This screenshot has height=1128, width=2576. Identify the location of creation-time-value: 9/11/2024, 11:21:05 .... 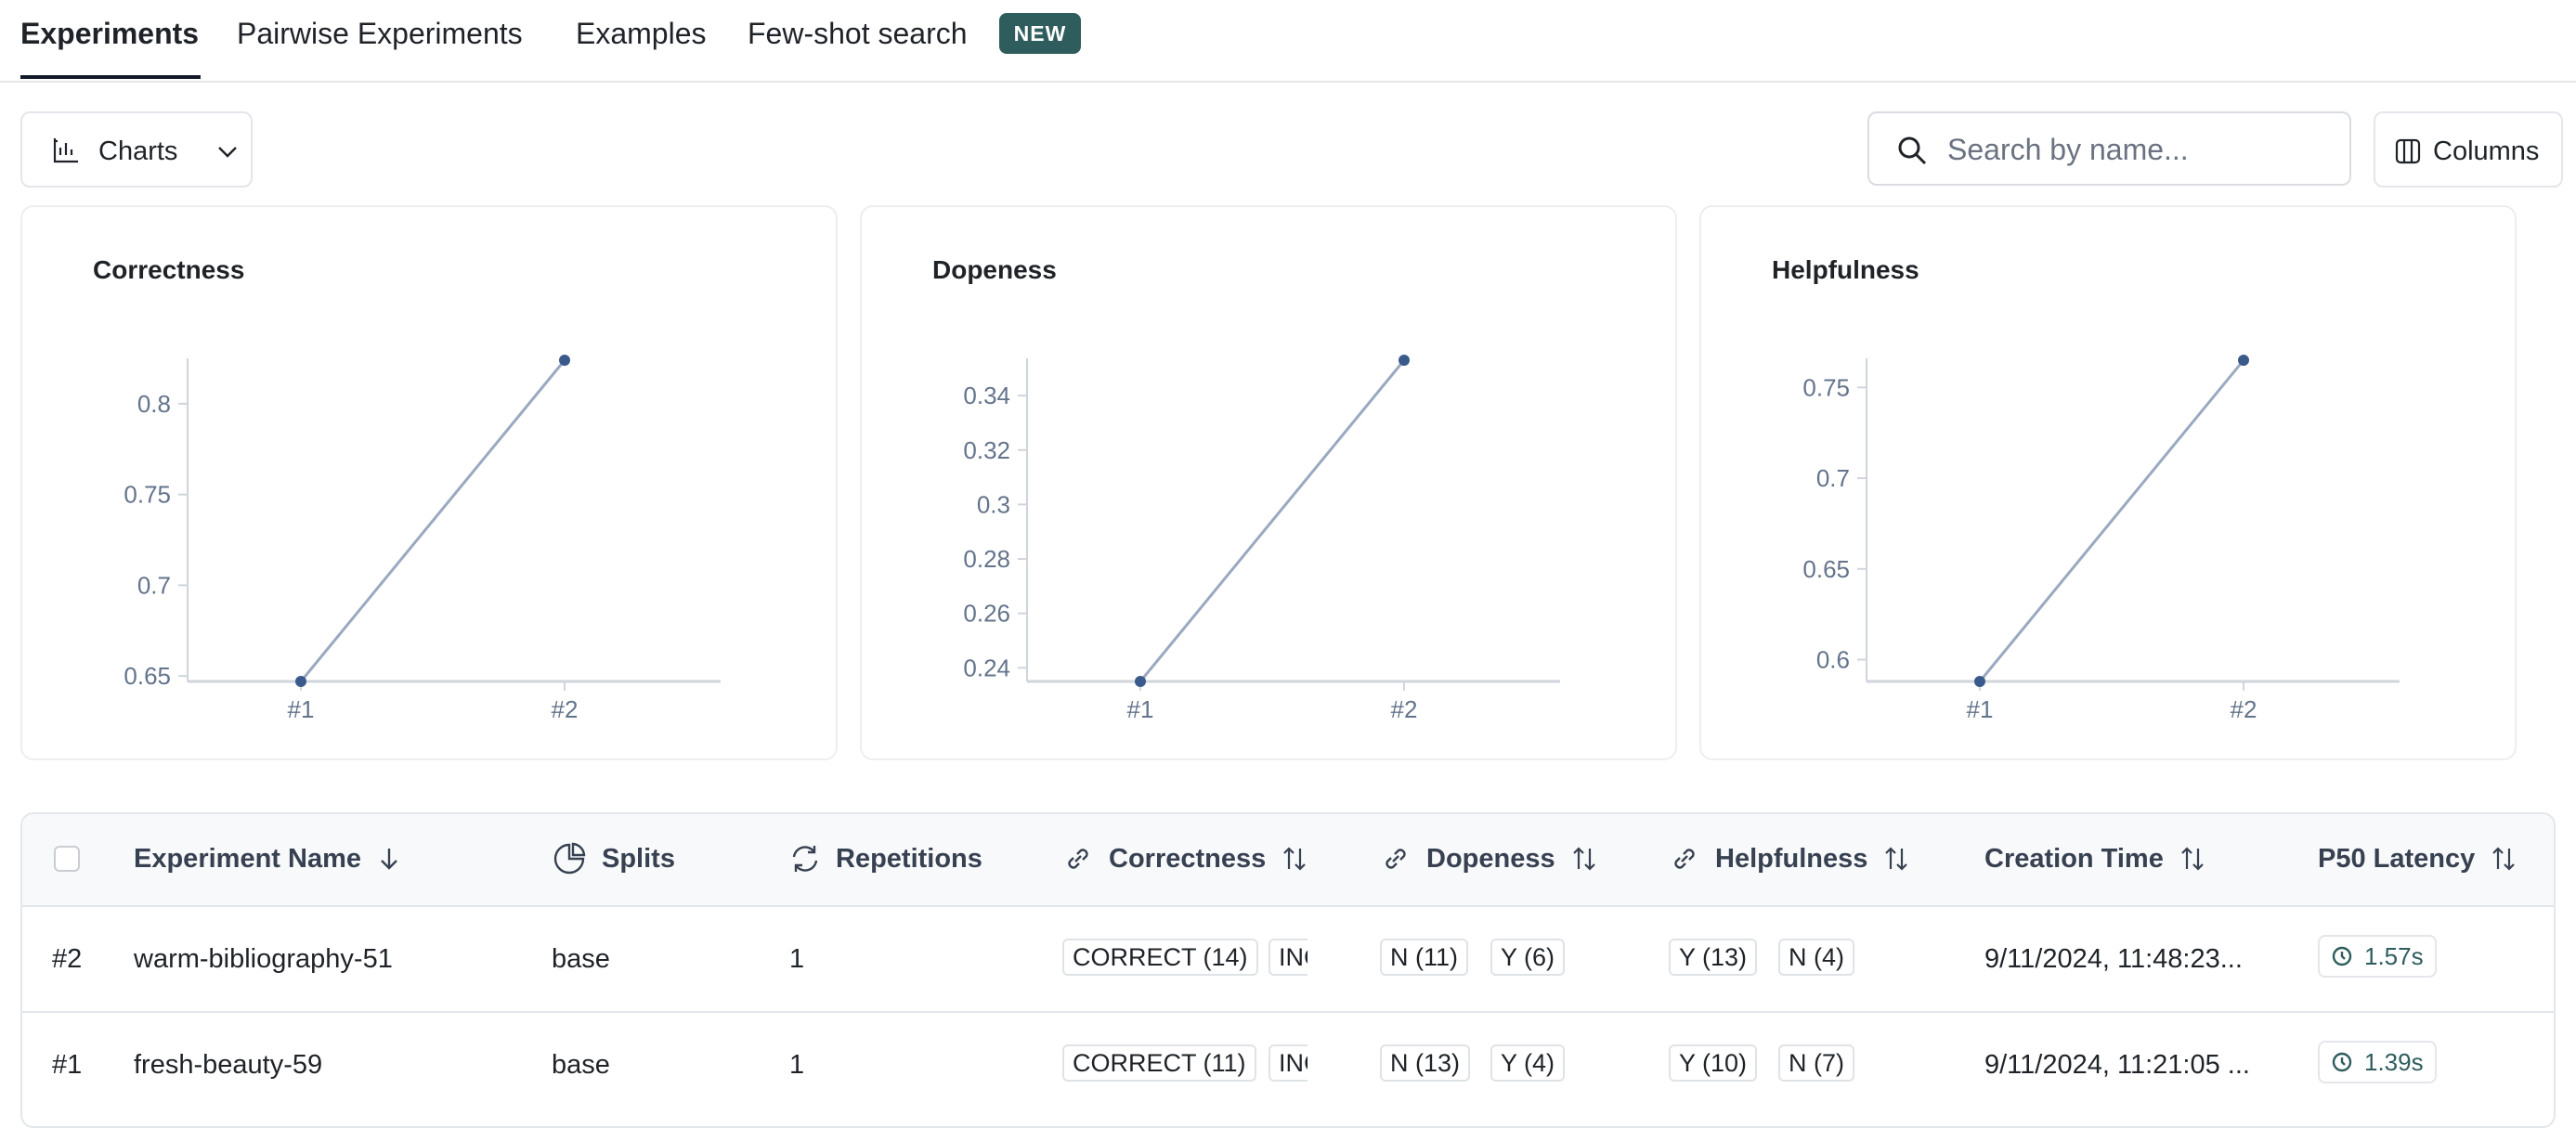
(2117, 1065).